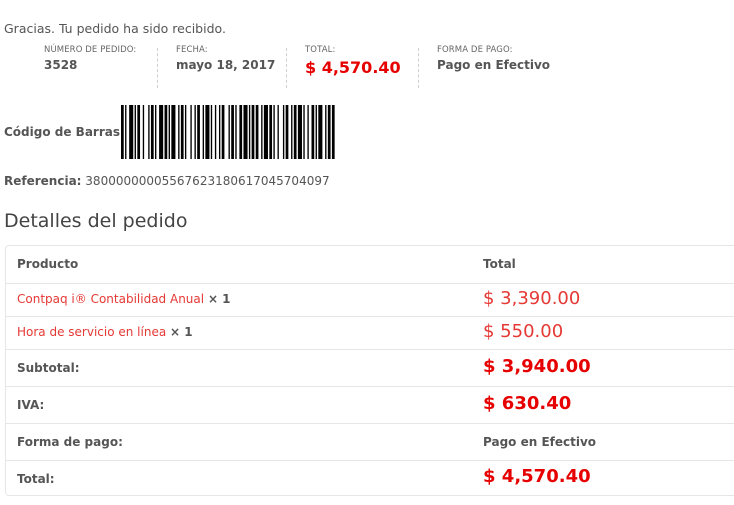  Describe the element at coordinates (370, 441) in the screenshot. I see `payment-row: Forma de pago: Pago en Efectivo` at that location.